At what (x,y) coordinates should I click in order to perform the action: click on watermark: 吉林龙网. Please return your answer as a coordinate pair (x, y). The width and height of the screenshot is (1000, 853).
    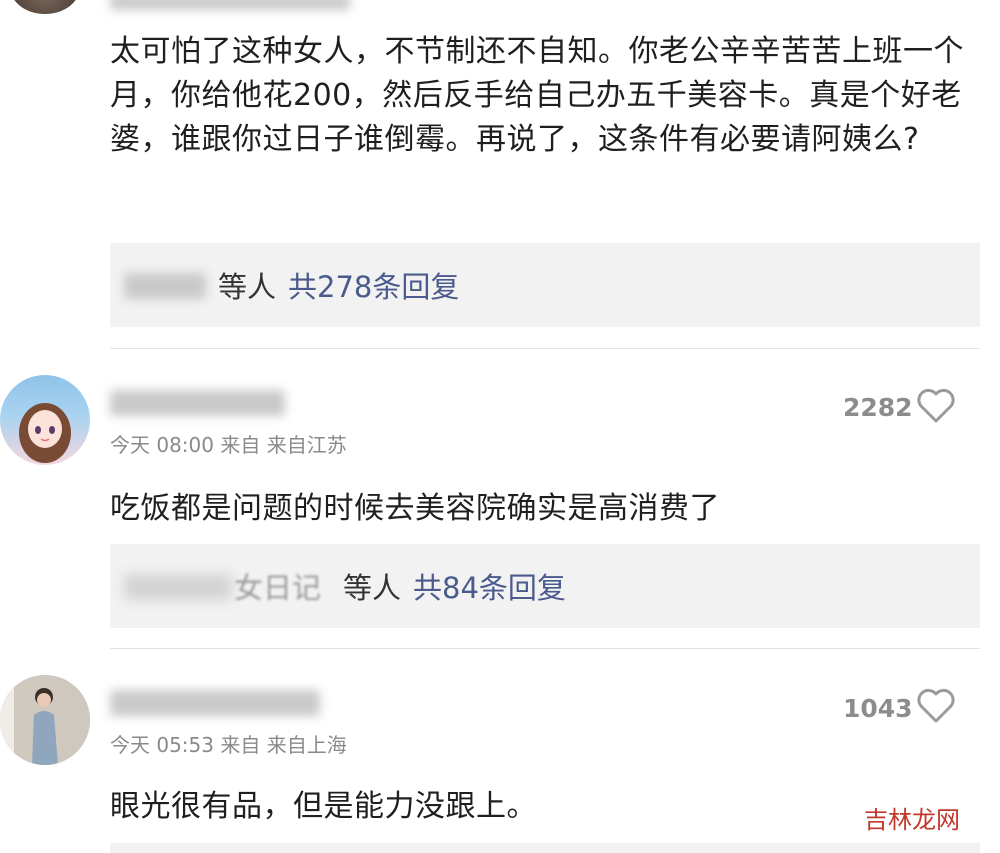
    Looking at the image, I should click on (912, 820).